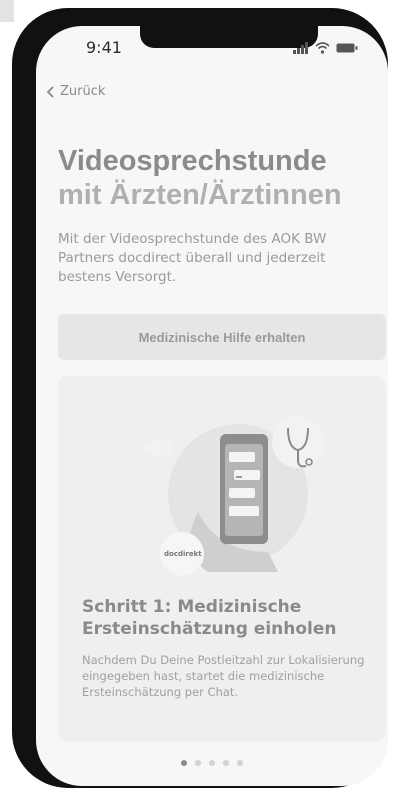 This screenshot has height=792, width=399. What do you see at coordinates (183, 554) in the screenshot?
I see `brand-badge: docdirekt` at bounding box center [183, 554].